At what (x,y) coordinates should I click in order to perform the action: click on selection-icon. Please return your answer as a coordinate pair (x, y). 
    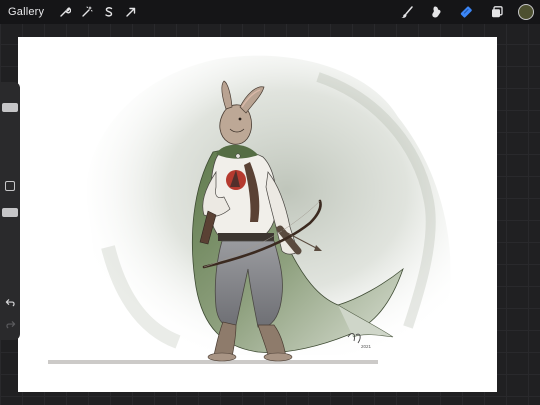
    Looking at the image, I should click on (109, 12).